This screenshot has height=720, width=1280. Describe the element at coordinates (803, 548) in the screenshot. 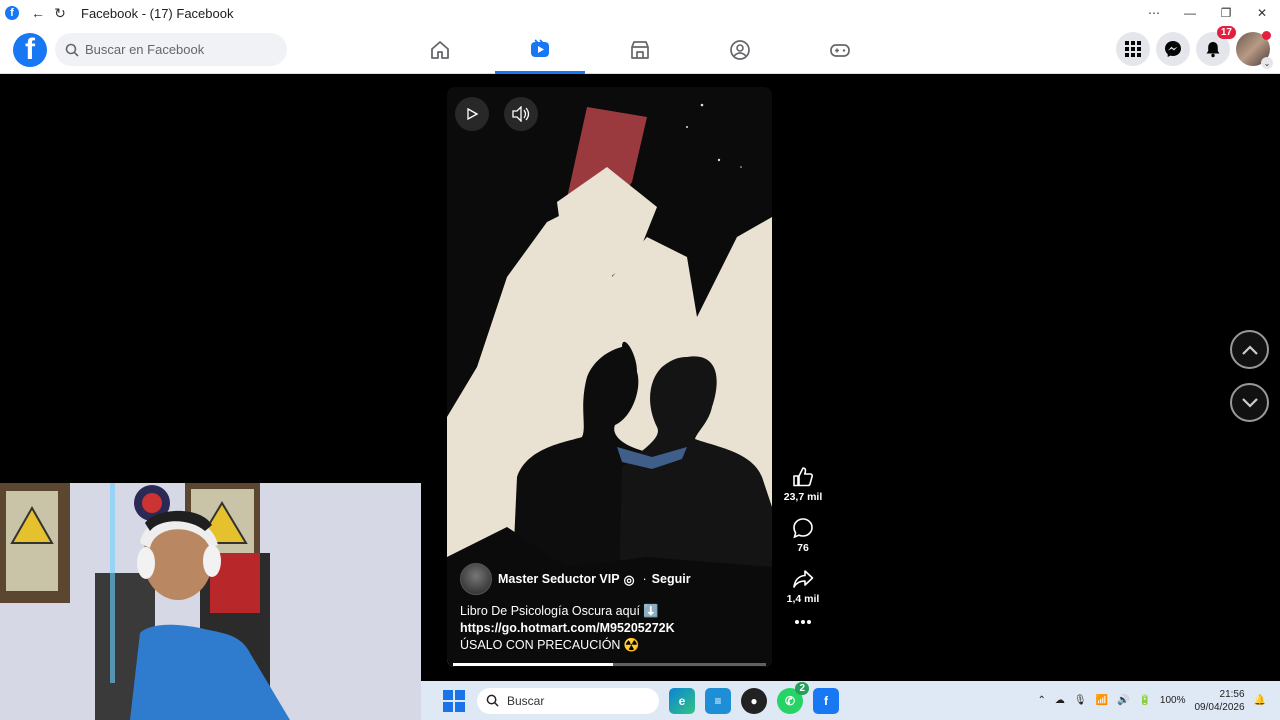

I see `comment-count: 76` at that location.